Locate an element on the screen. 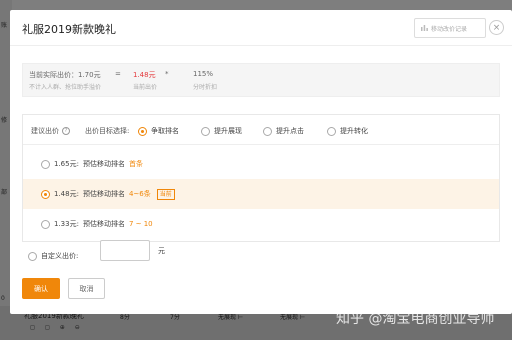  bg-side-label: 修 is located at coordinates (4, 120).